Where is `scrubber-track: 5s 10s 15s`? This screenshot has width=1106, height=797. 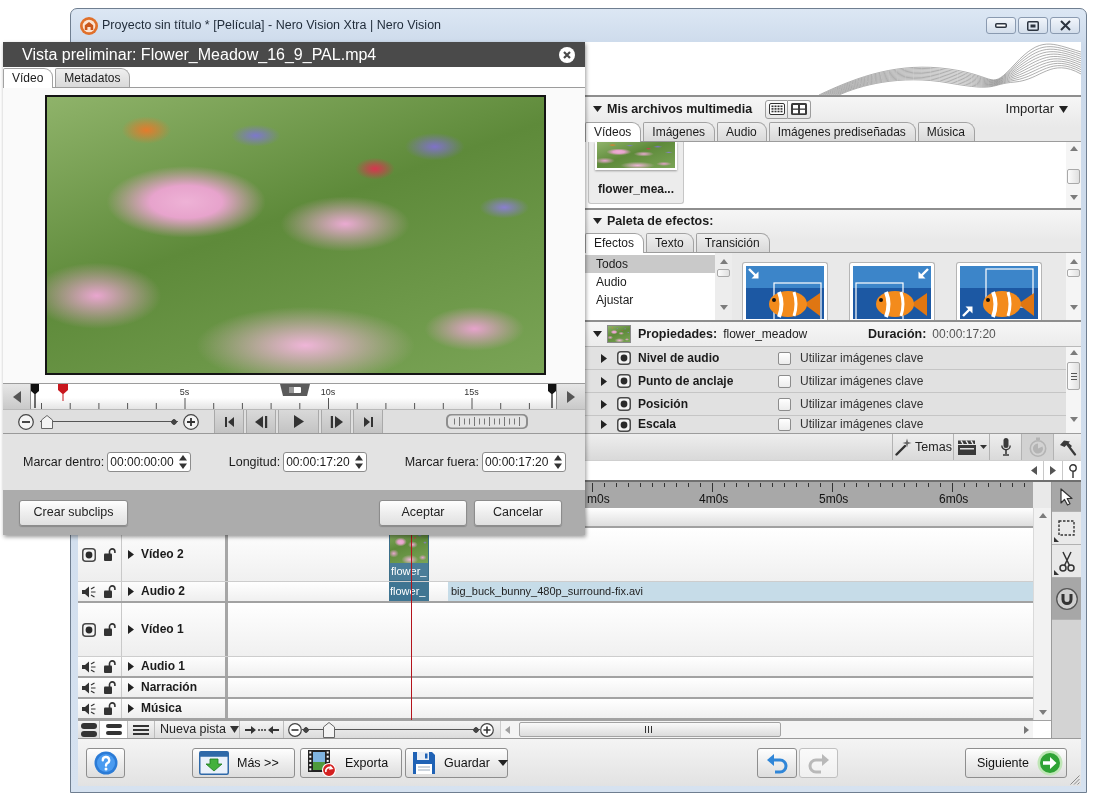
scrubber-track: 5s 10s 15s is located at coordinates (293, 396).